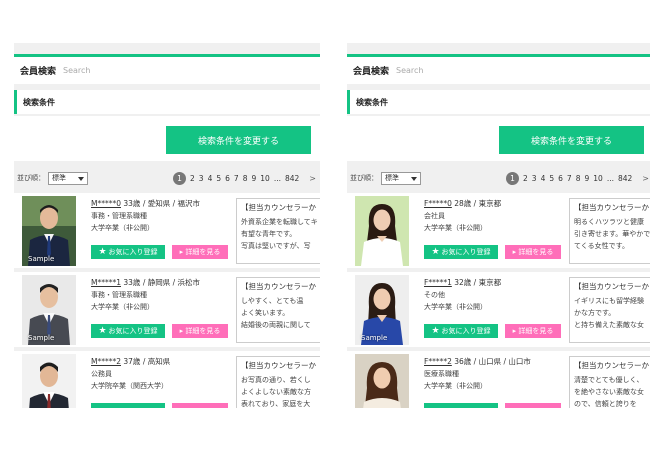 The width and height of the screenshot is (650, 450). I want to click on search-conditions-title: 検索条件, so click(39, 102).